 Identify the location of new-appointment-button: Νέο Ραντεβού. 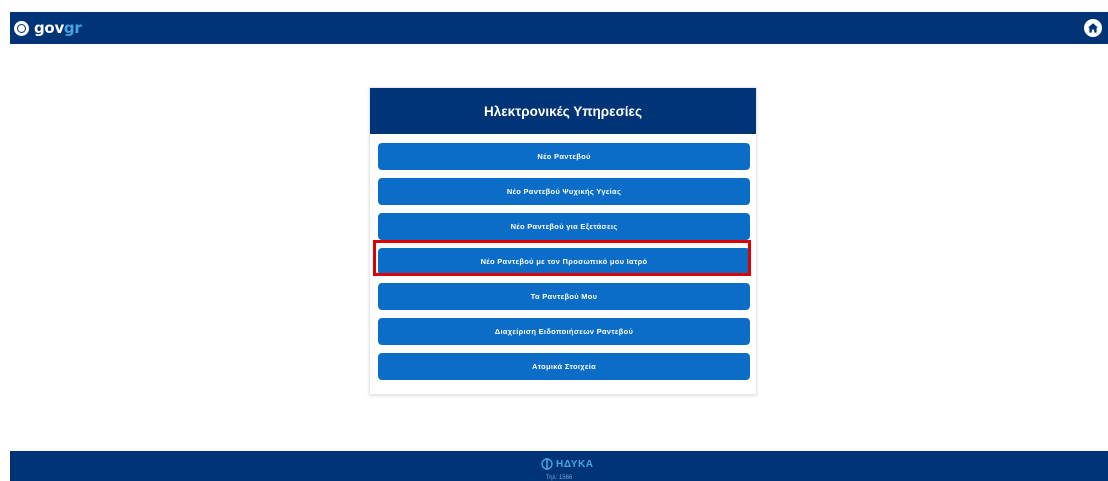
(564, 156).